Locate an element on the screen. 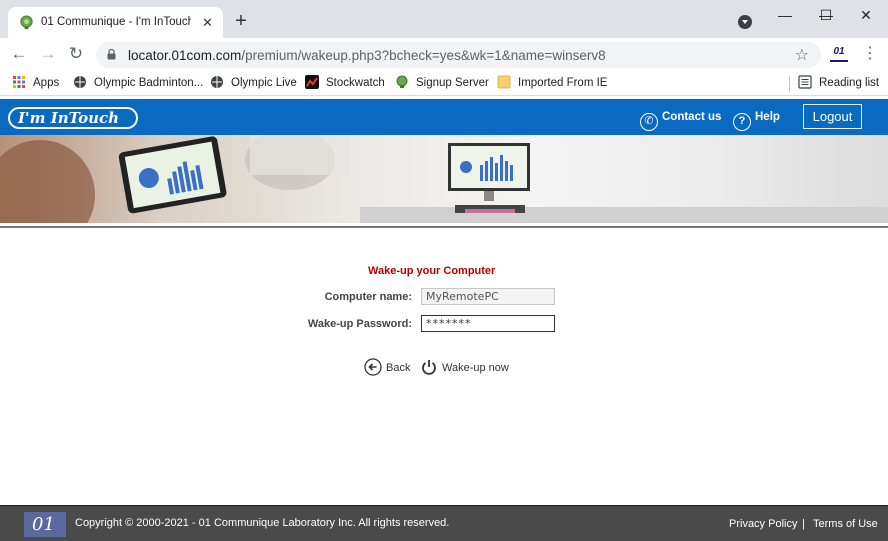 The image size is (888, 541). stockwatch-icon is located at coordinates (312, 82).